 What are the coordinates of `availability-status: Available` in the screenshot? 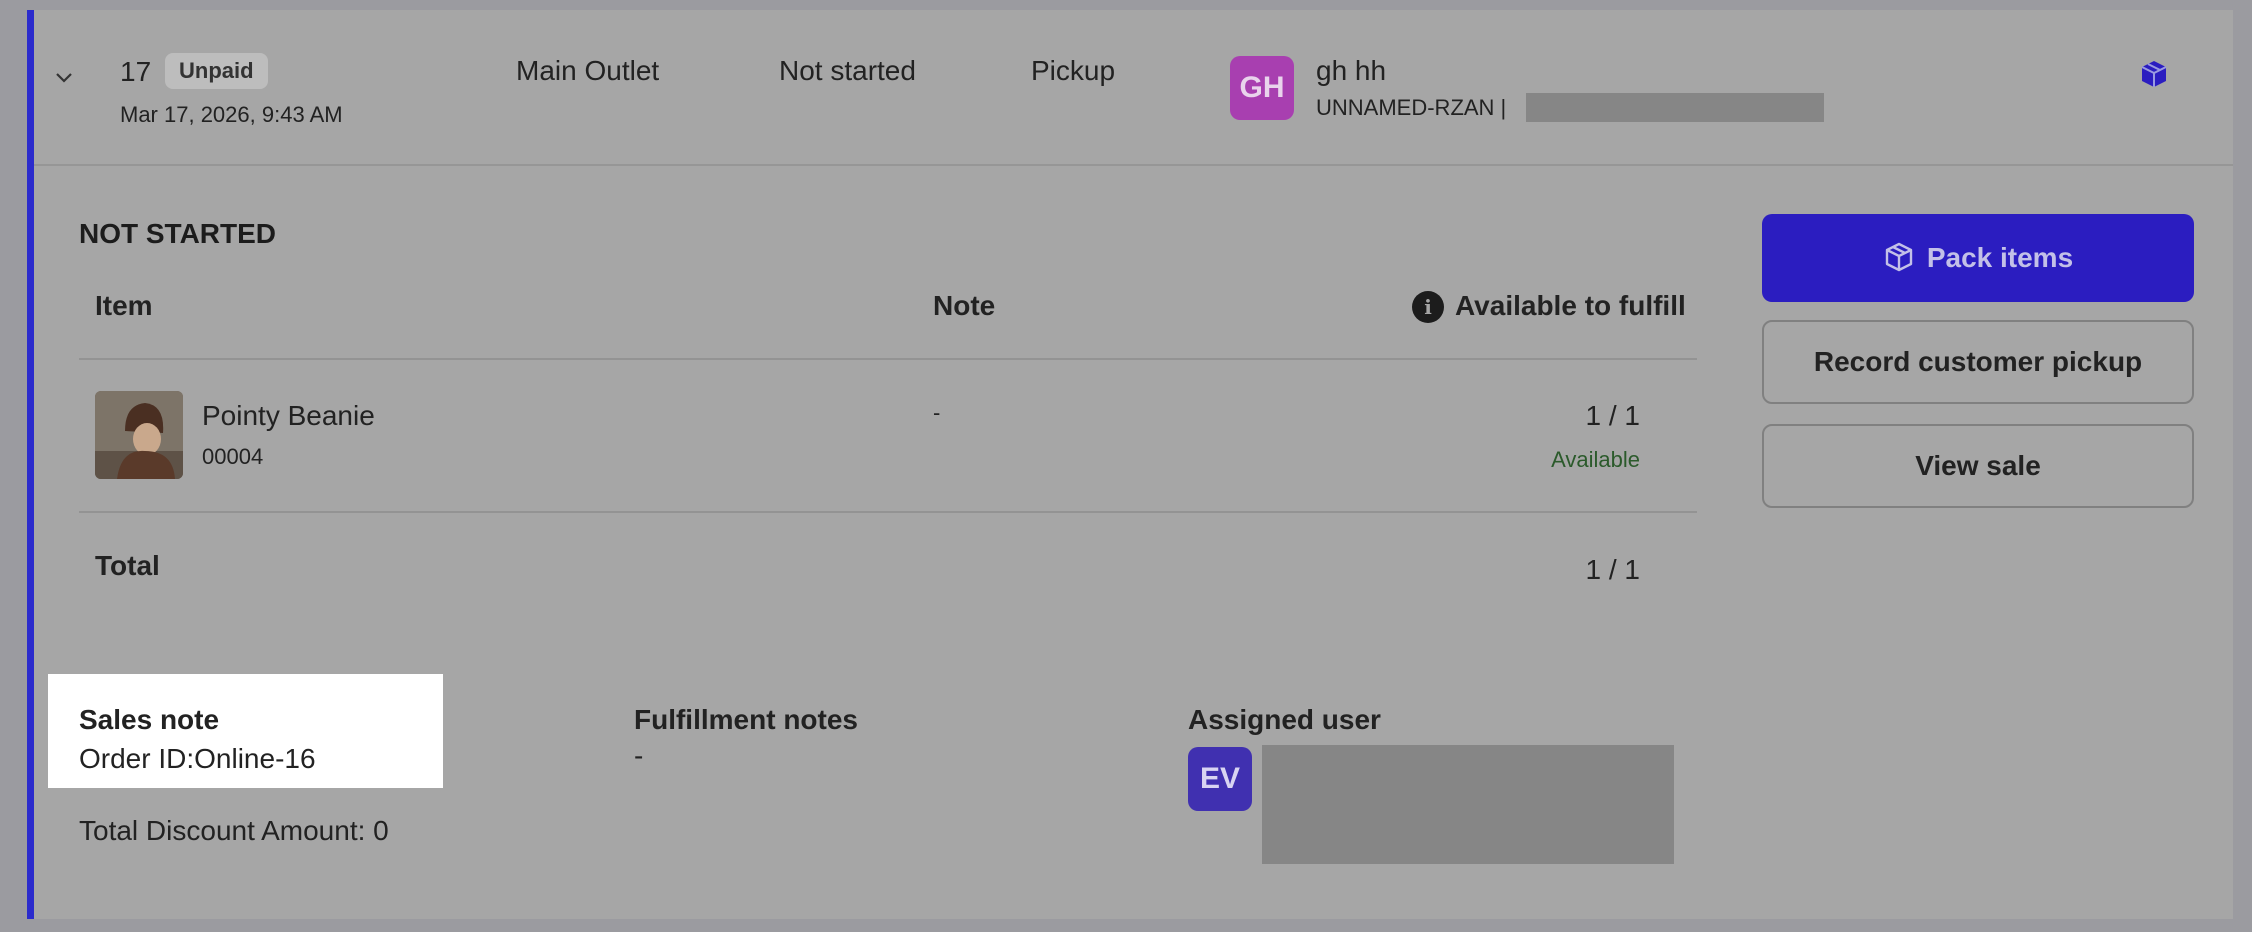 It's located at (1595, 459).